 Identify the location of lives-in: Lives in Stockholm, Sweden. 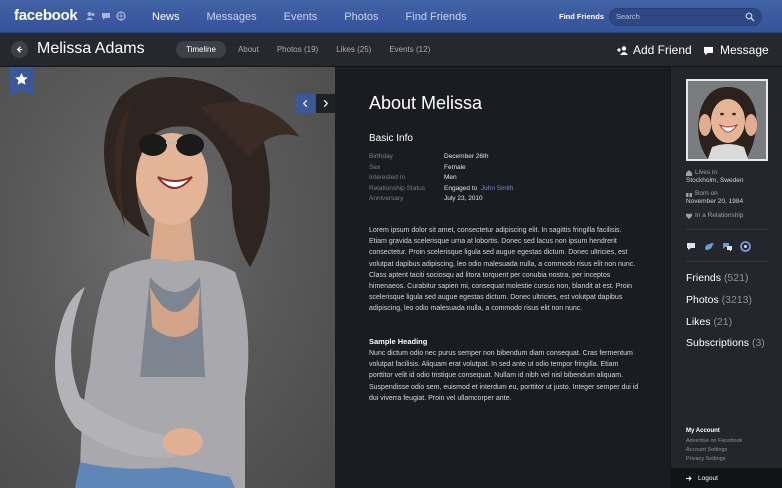
(714, 177).